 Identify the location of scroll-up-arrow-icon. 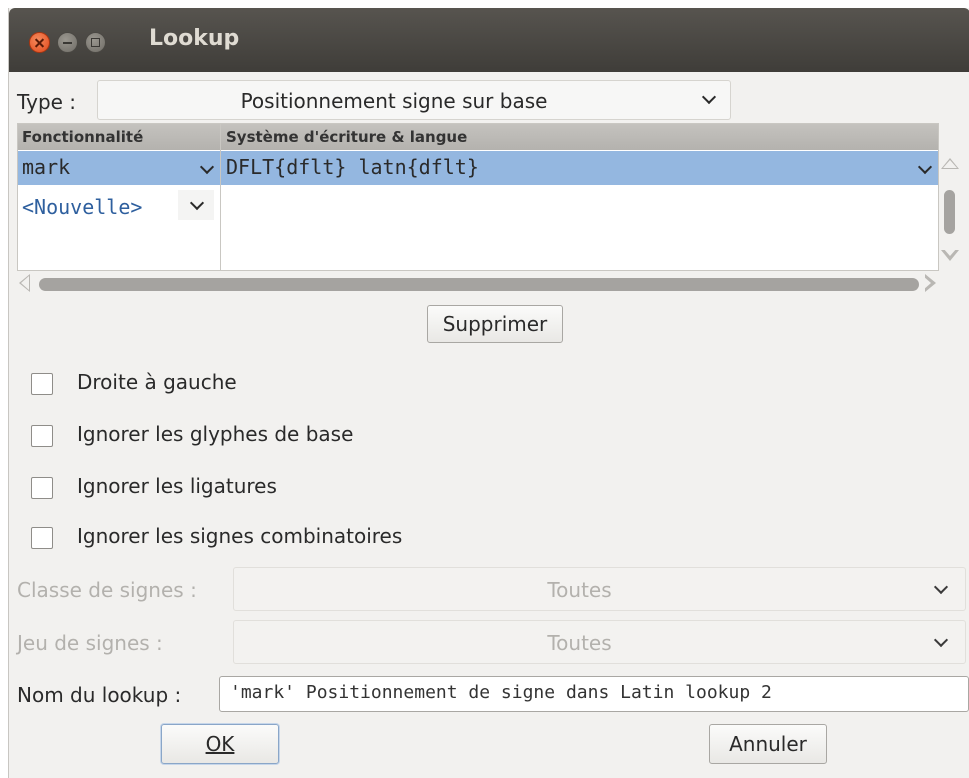
(950, 163).